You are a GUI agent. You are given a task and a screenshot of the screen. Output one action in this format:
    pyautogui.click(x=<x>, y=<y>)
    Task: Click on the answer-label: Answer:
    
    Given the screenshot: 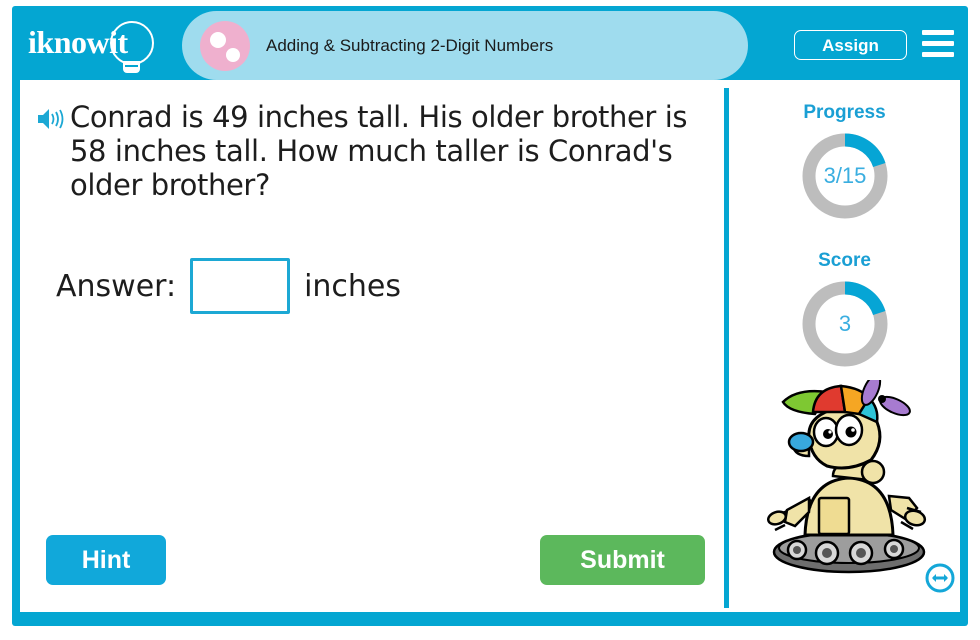 What is the action you would take?
    pyautogui.click(x=116, y=286)
    